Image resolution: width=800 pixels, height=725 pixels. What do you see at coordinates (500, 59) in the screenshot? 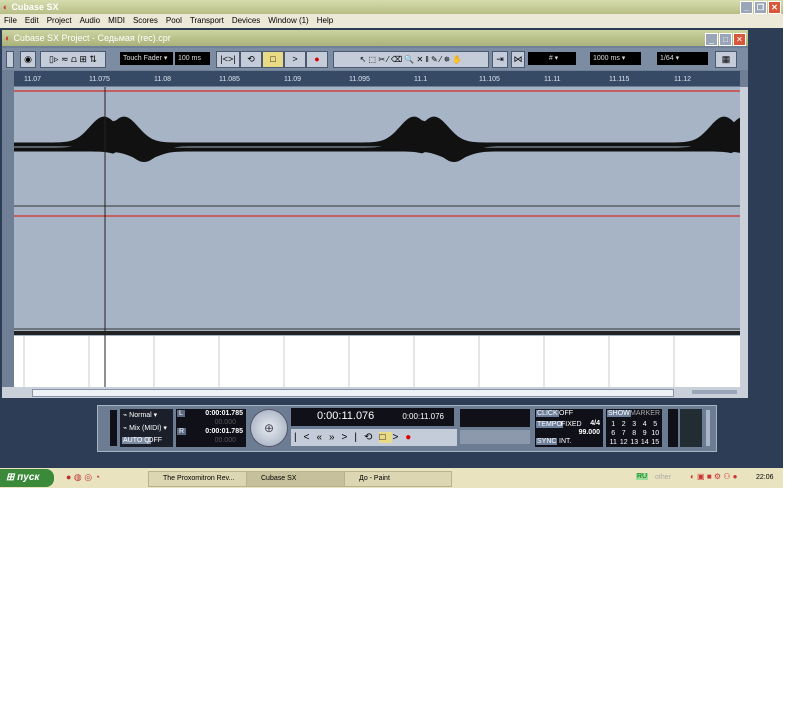
I see `autoscroll-button: ⇥` at bounding box center [500, 59].